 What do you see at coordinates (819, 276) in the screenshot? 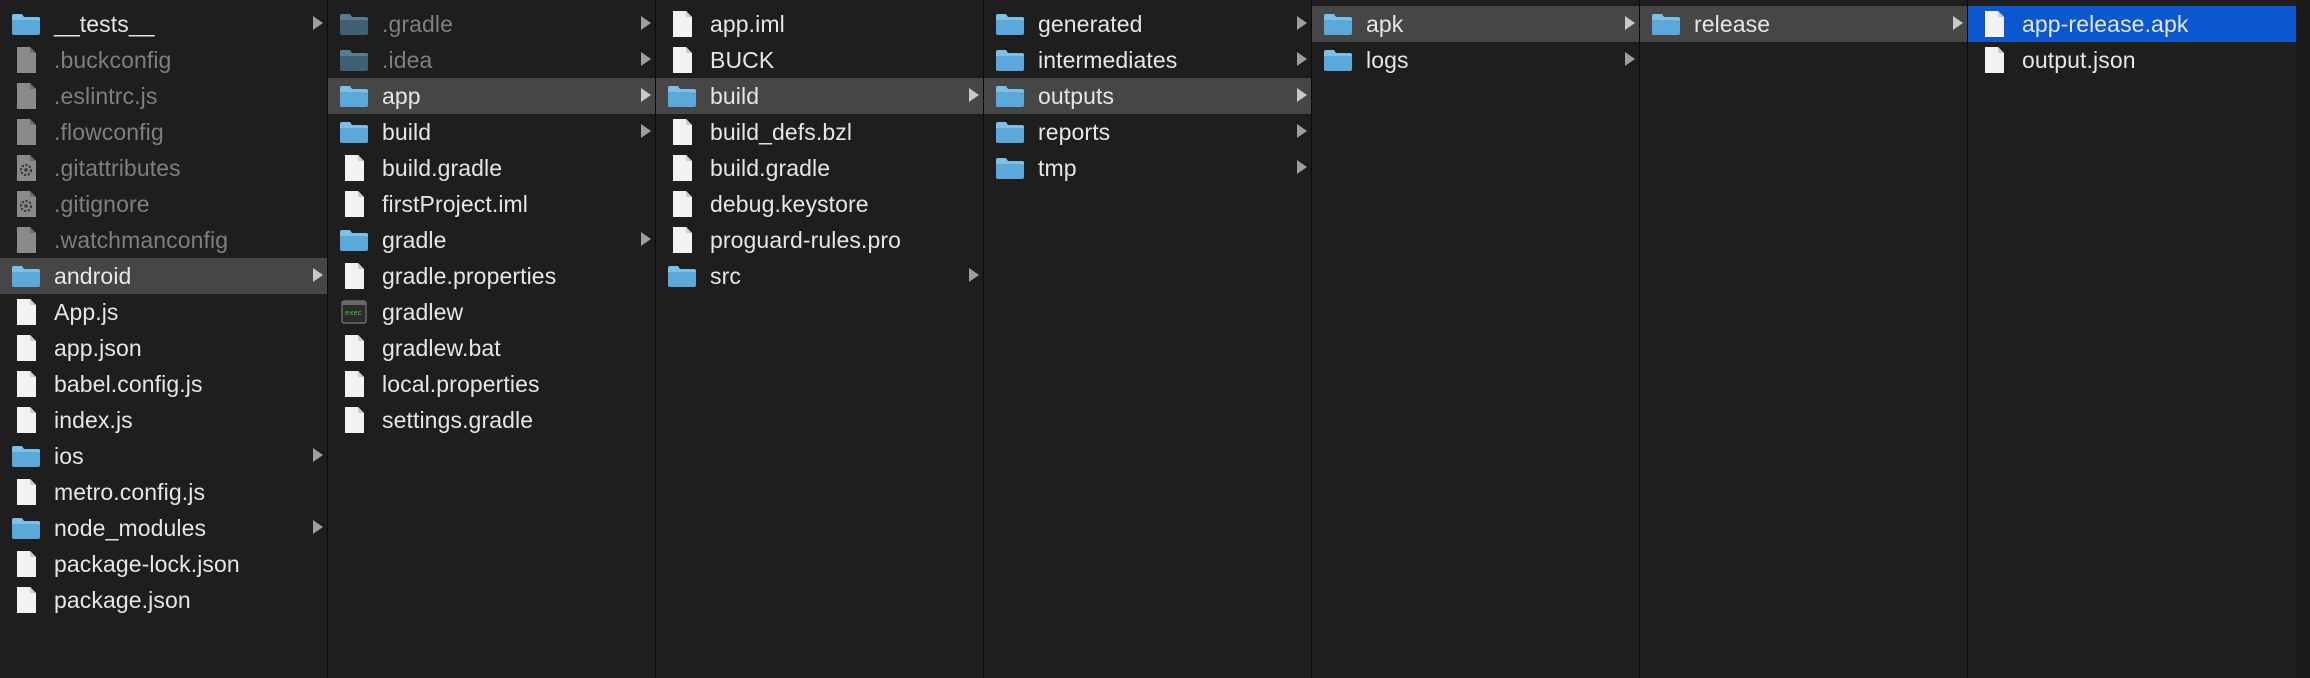
I see `folder-row-src: src` at bounding box center [819, 276].